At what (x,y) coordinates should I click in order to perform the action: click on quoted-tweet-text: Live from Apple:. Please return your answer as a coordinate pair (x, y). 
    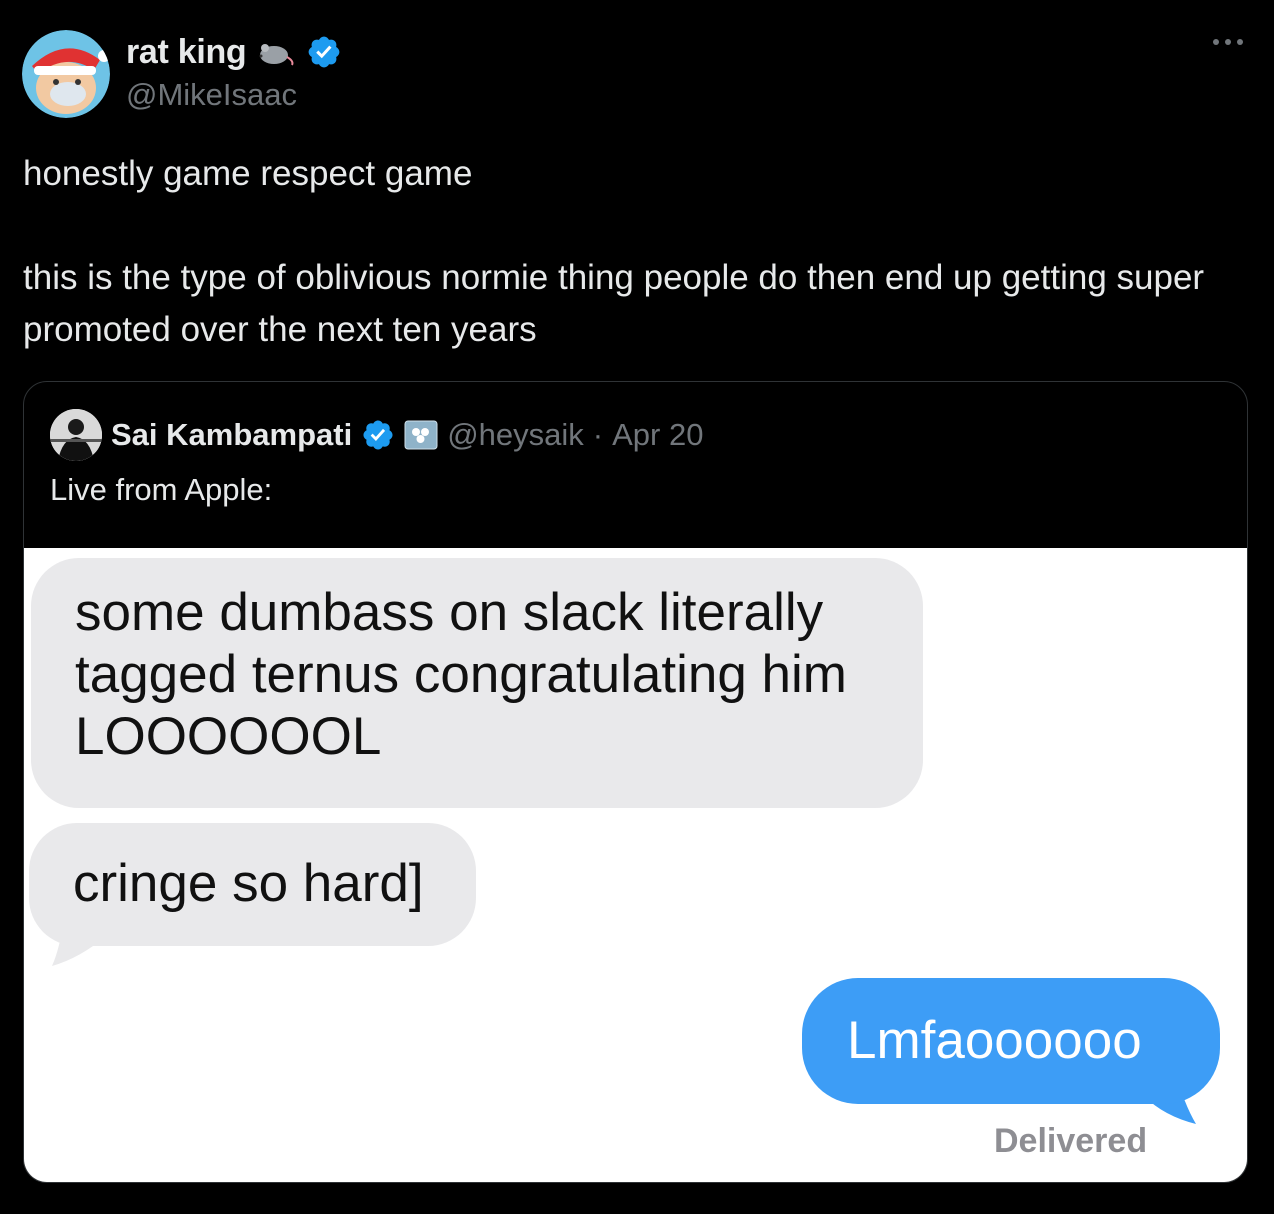
    Looking at the image, I should click on (161, 489).